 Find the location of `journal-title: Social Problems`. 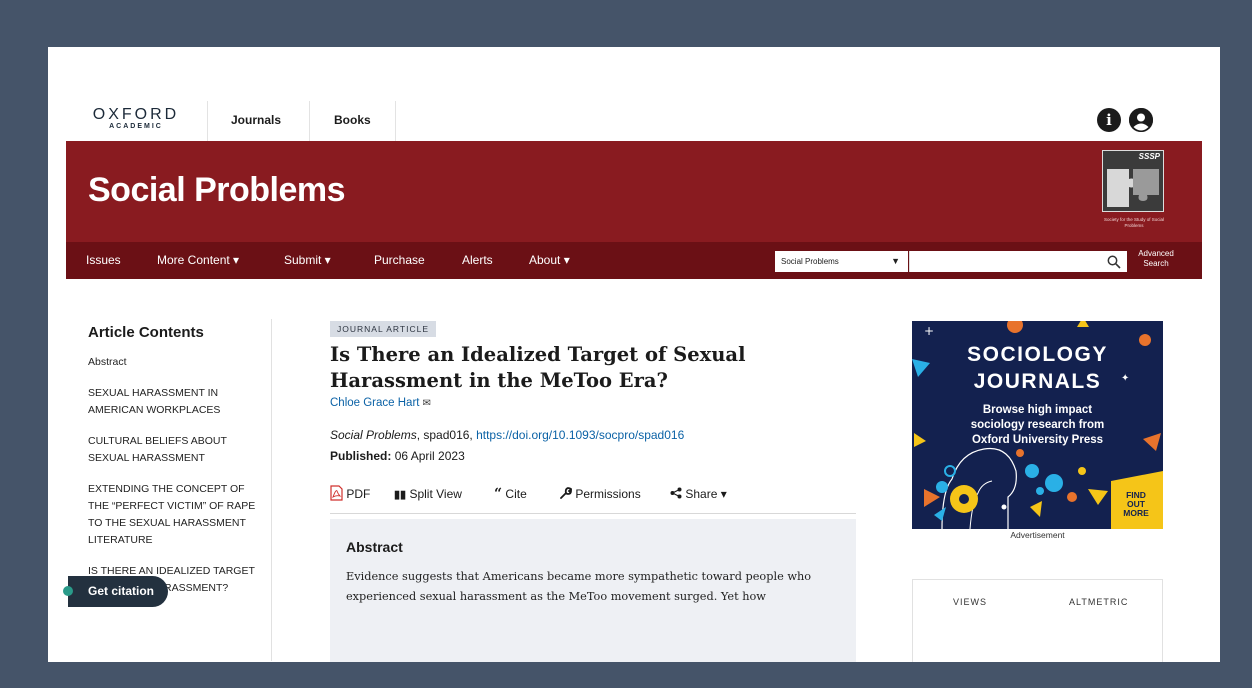

journal-title: Social Problems is located at coordinates (217, 190).